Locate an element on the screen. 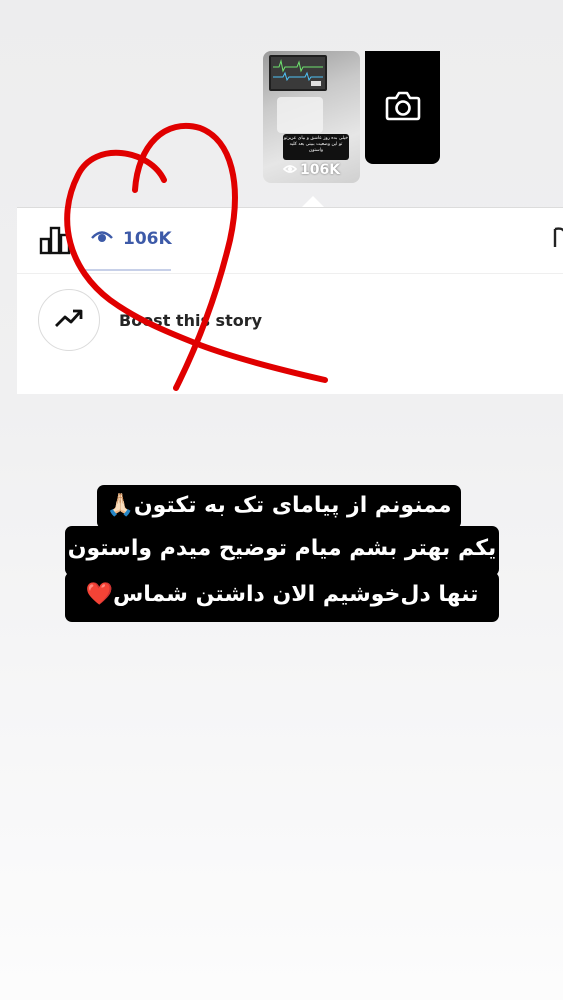 This screenshot has width=563, height=1000. story-view-count: 106K is located at coordinates (320, 170).